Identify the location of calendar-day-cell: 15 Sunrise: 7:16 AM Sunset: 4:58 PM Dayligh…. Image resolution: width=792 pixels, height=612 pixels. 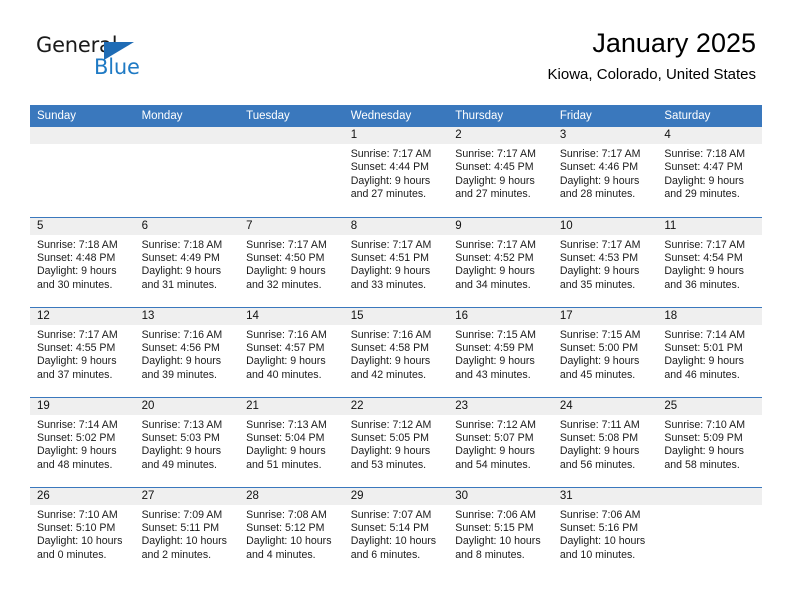
(396, 351).